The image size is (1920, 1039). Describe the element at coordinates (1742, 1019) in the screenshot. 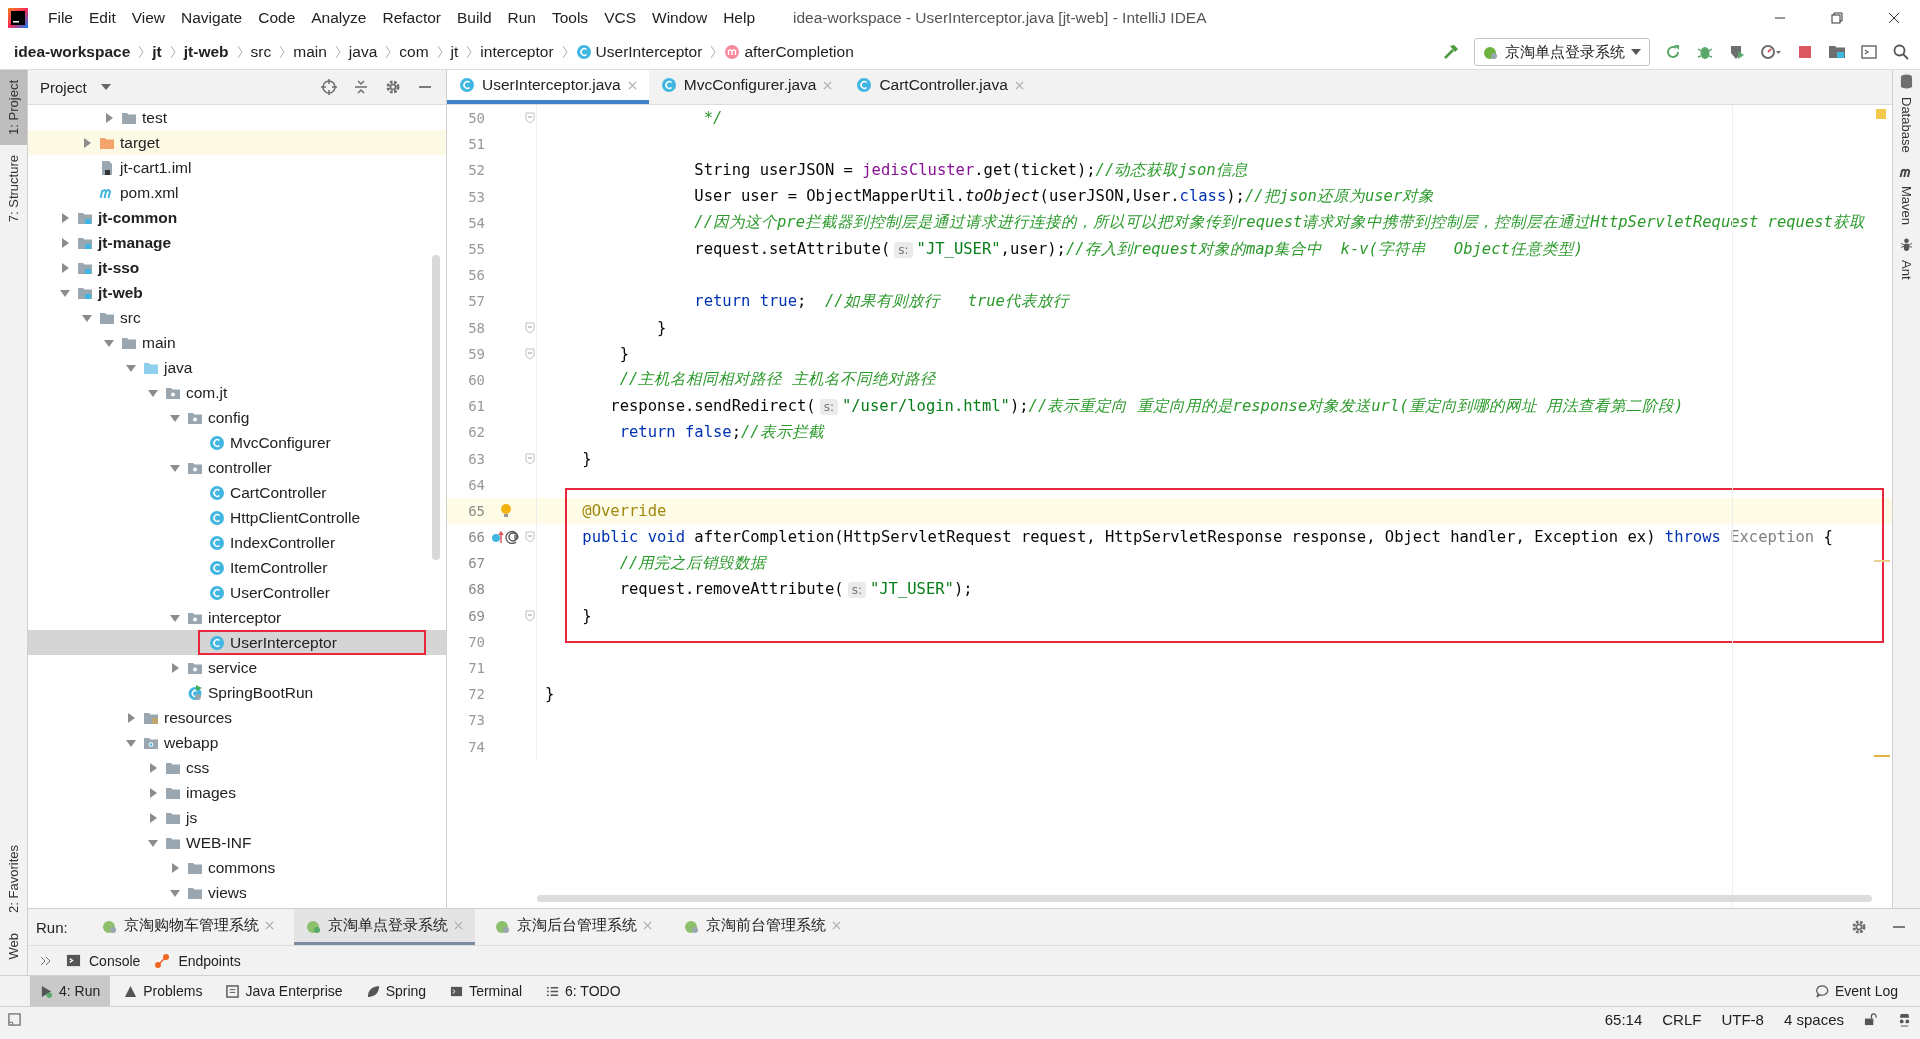

I see `status-item: UTF-8` at that location.